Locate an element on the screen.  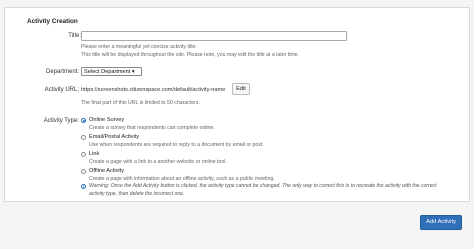
url-label: Activity URL: is located at coordinates (61, 90).